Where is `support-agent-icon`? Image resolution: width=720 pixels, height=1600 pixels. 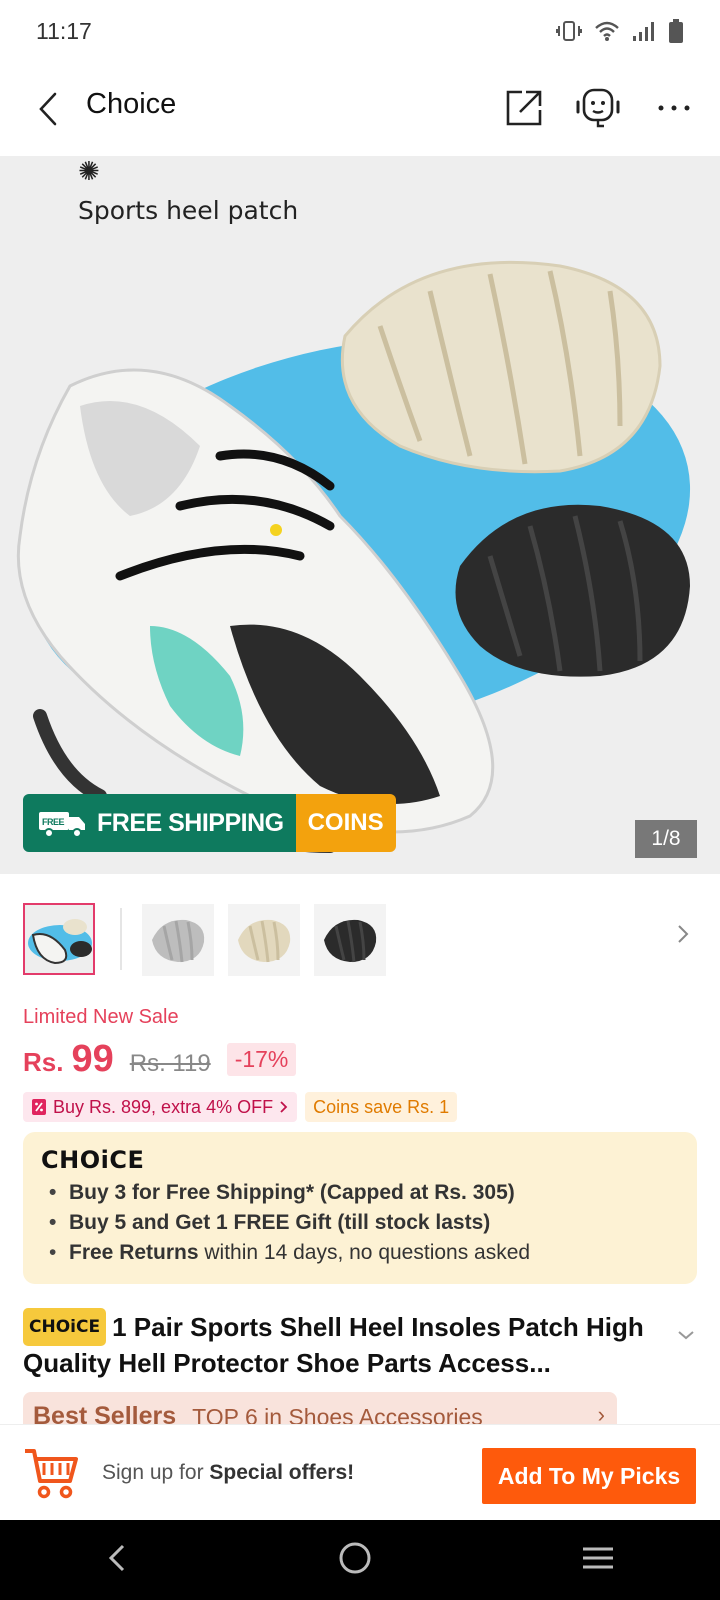
support-agent-icon is located at coordinates (598, 108).